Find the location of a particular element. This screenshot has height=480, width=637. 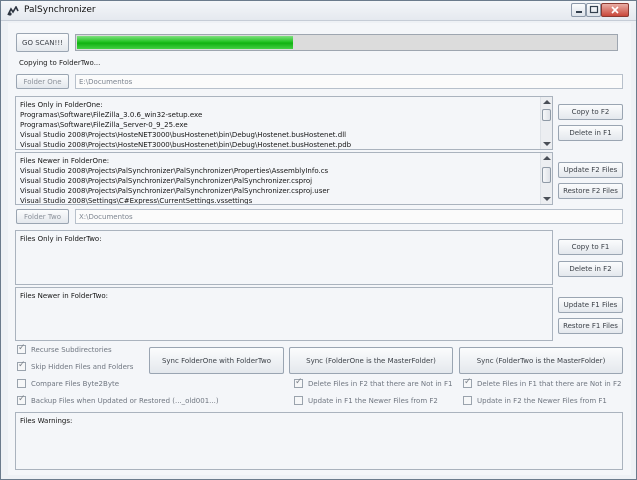

restore-f1-files-button: Restore F1 Files is located at coordinates (590, 326).